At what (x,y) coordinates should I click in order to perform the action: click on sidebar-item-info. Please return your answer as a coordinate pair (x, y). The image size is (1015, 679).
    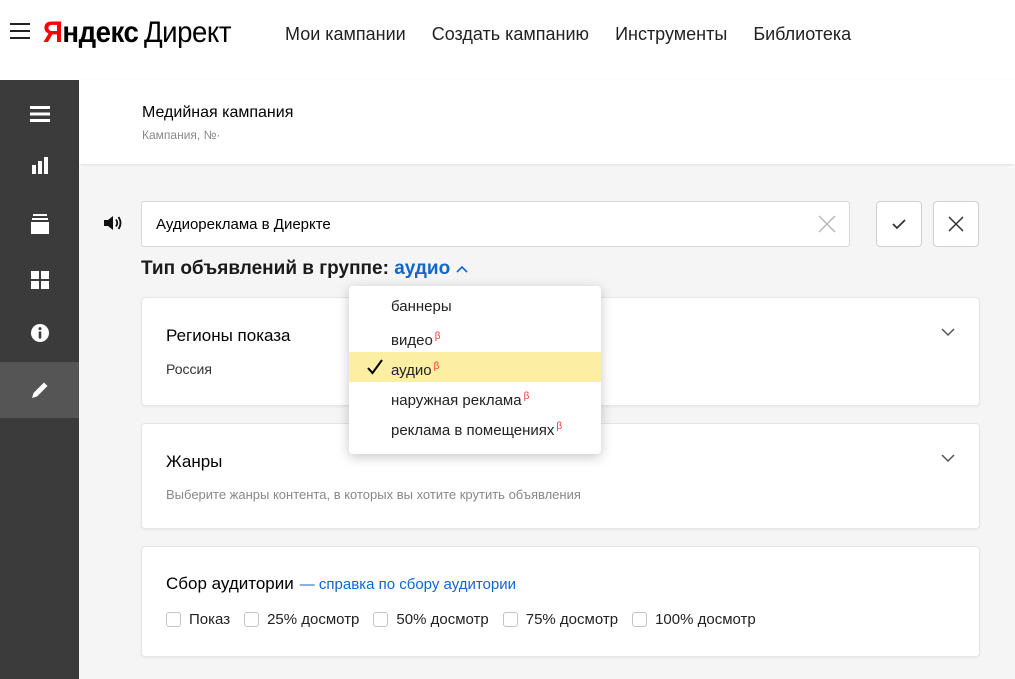
    Looking at the image, I should click on (39, 333).